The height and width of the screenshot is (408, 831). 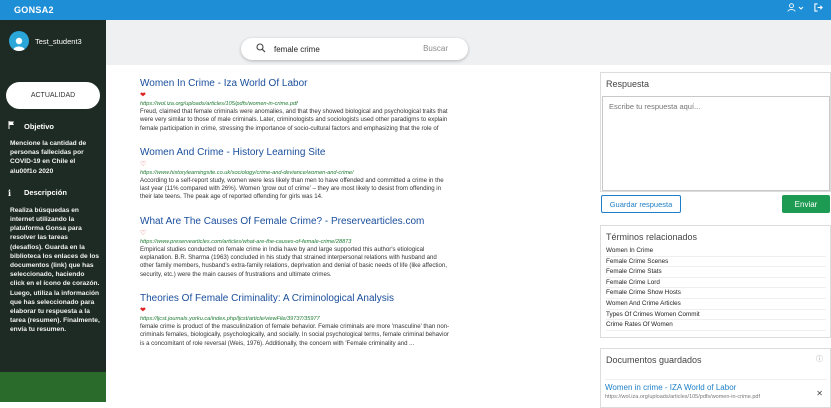 I want to click on related-terms-title: Términos relacionados, so click(x=652, y=237).